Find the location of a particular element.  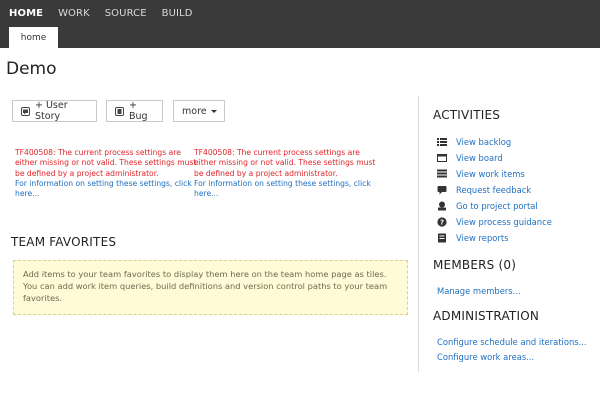

reports-icon is located at coordinates (442, 238).